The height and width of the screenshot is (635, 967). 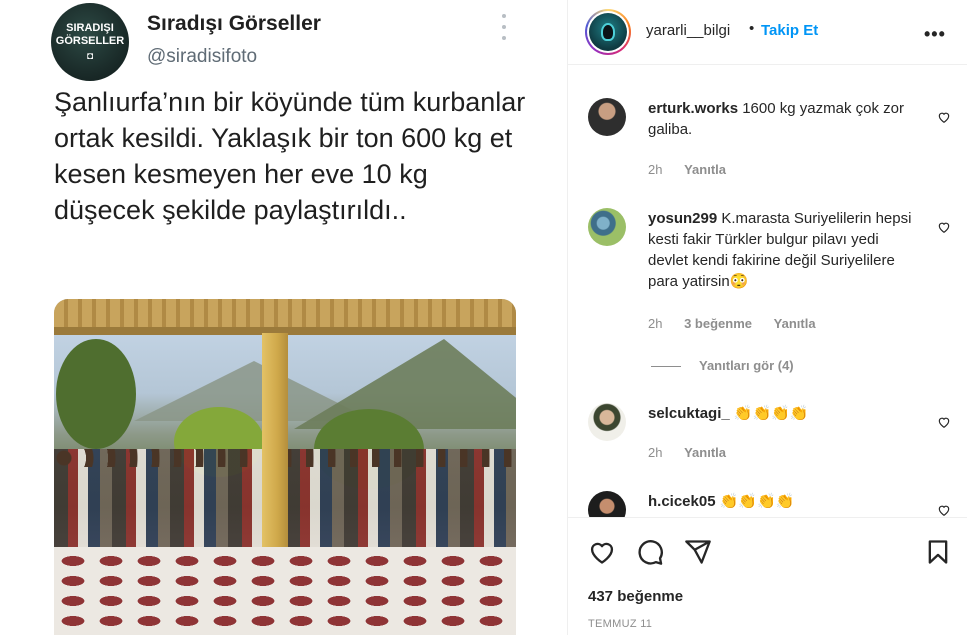 I want to click on comment-username: erturk.works, so click(x=693, y=108).